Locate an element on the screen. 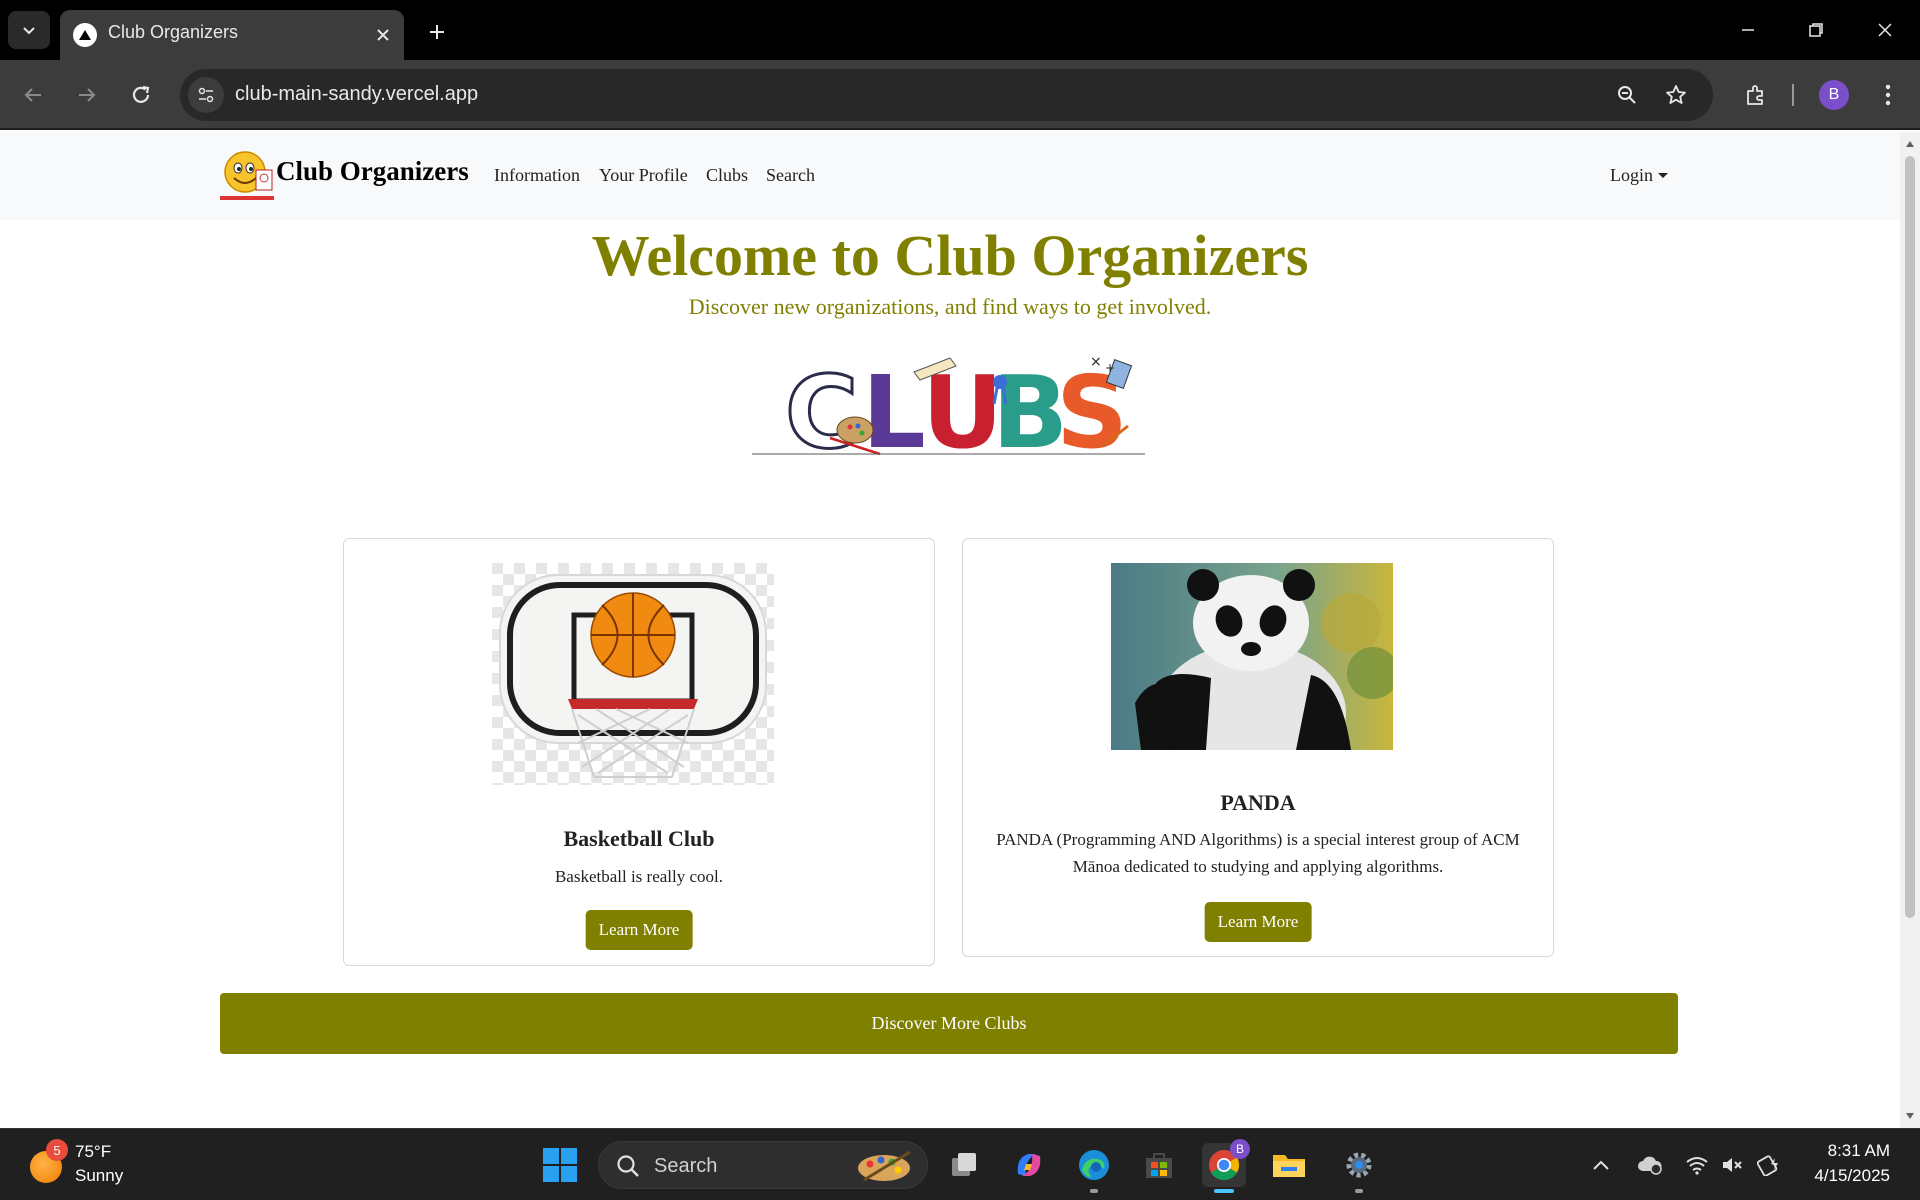 This screenshot has width=1920, height=1200. paint-palette-icon is located at coordinates (884, 1166).